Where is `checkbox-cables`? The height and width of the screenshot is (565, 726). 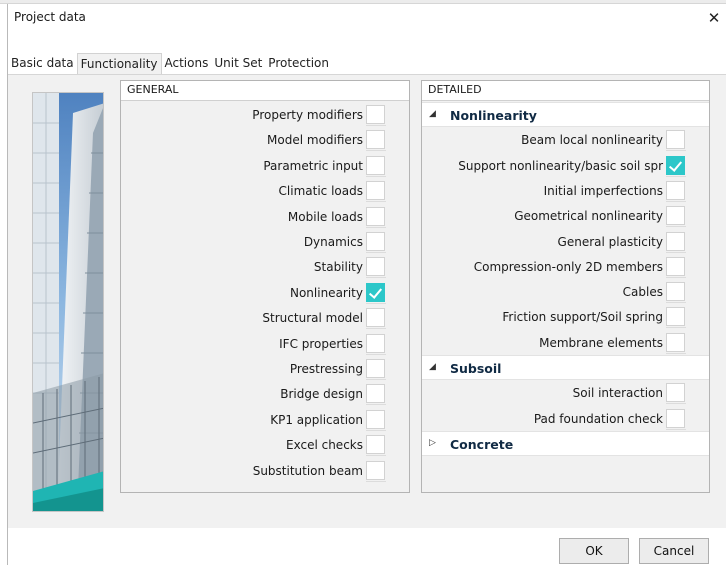
checkbox-cables is located at coordinates (675, 292).